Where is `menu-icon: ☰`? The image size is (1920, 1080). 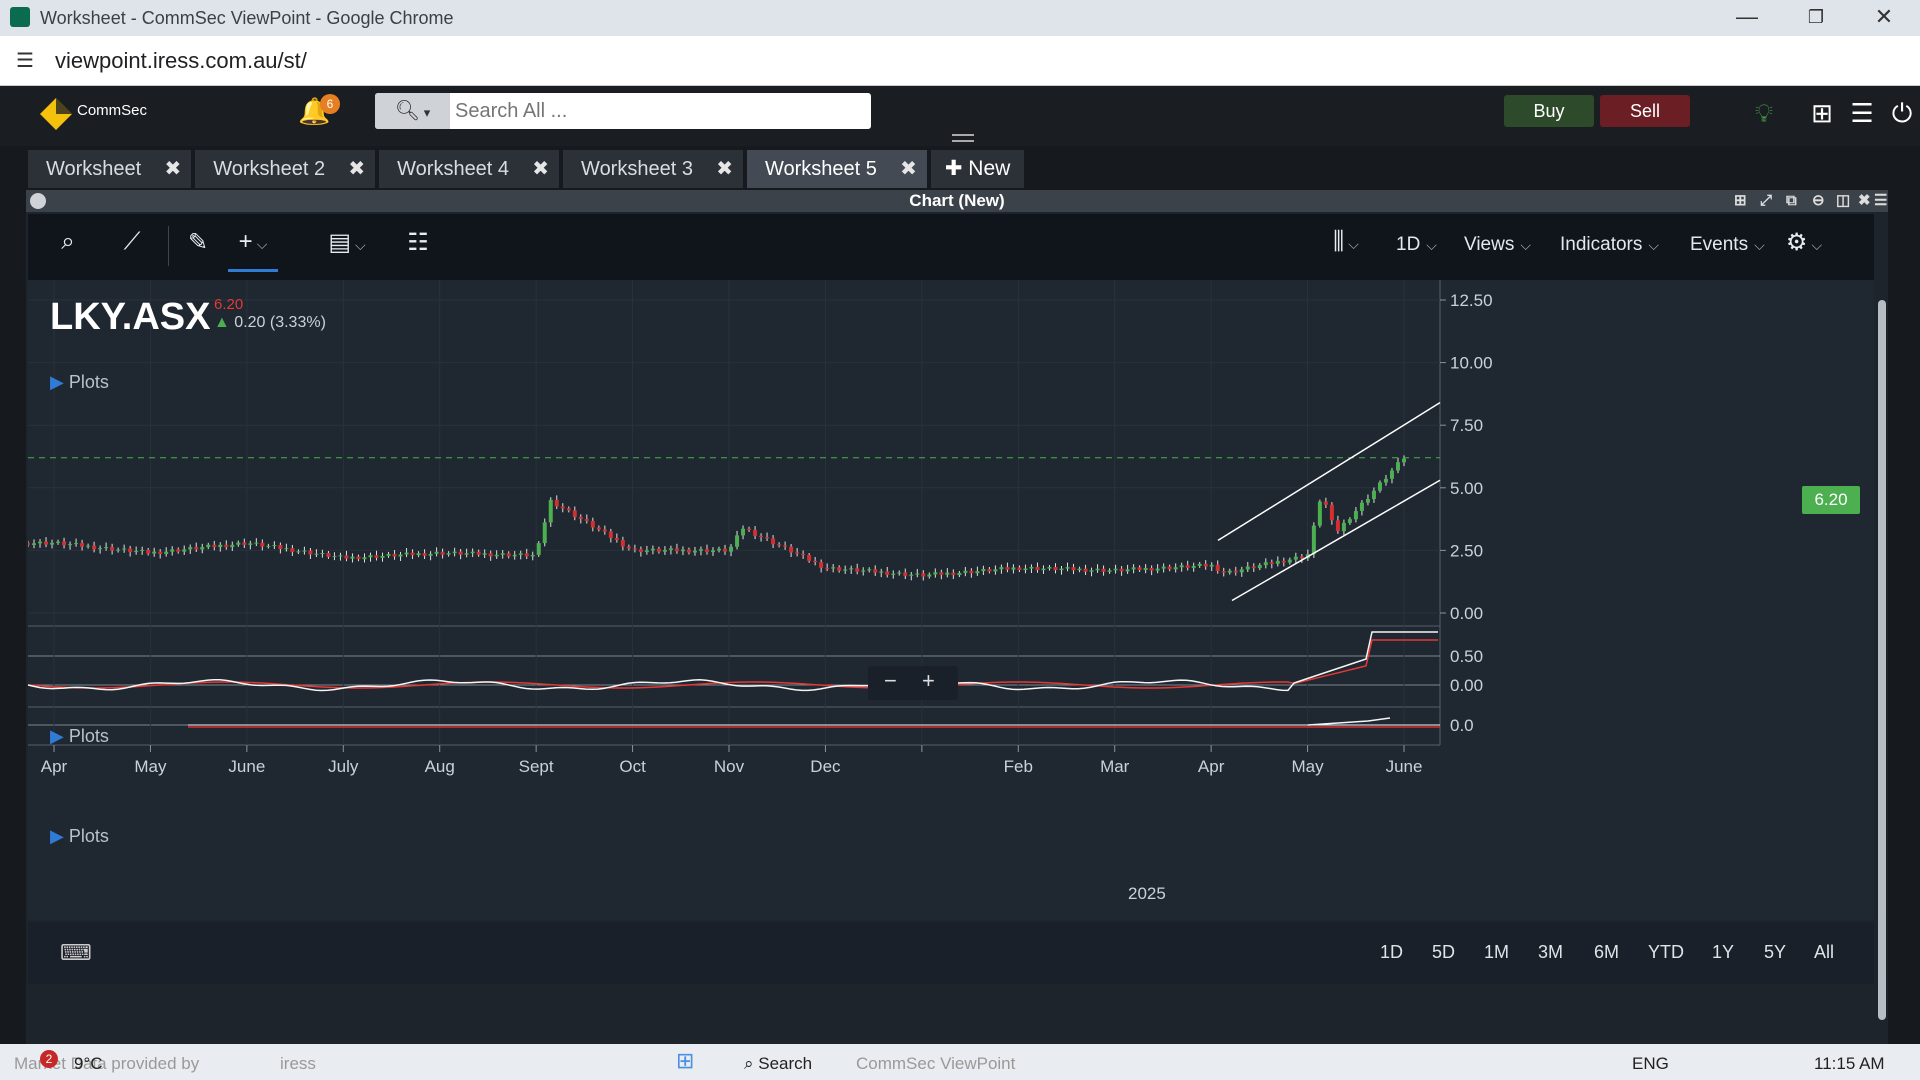
menu-icon: ☰ is located at coordinates (1862, 114).